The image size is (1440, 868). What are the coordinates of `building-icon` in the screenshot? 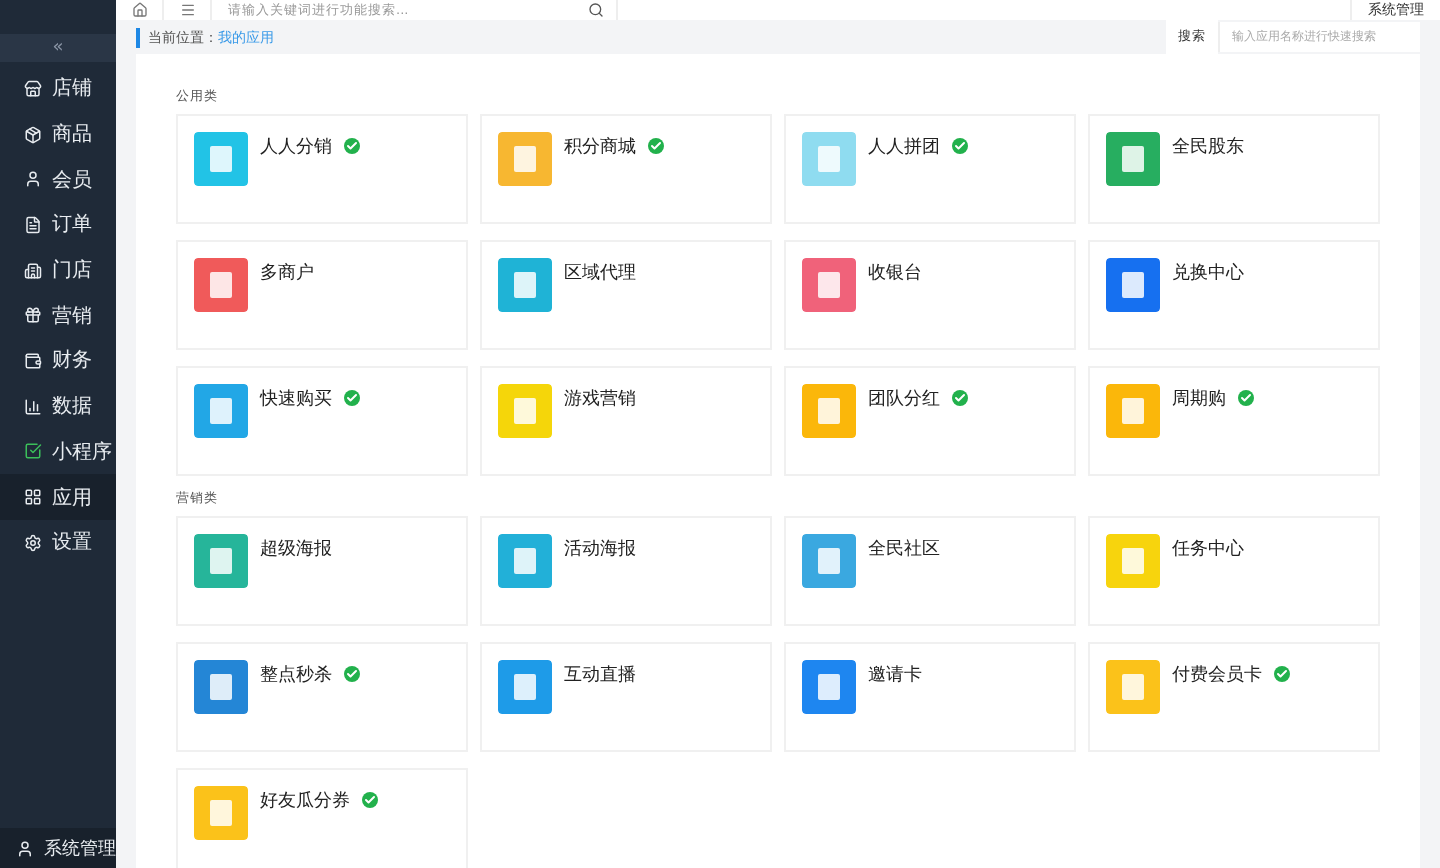 It's located at (33, 270).